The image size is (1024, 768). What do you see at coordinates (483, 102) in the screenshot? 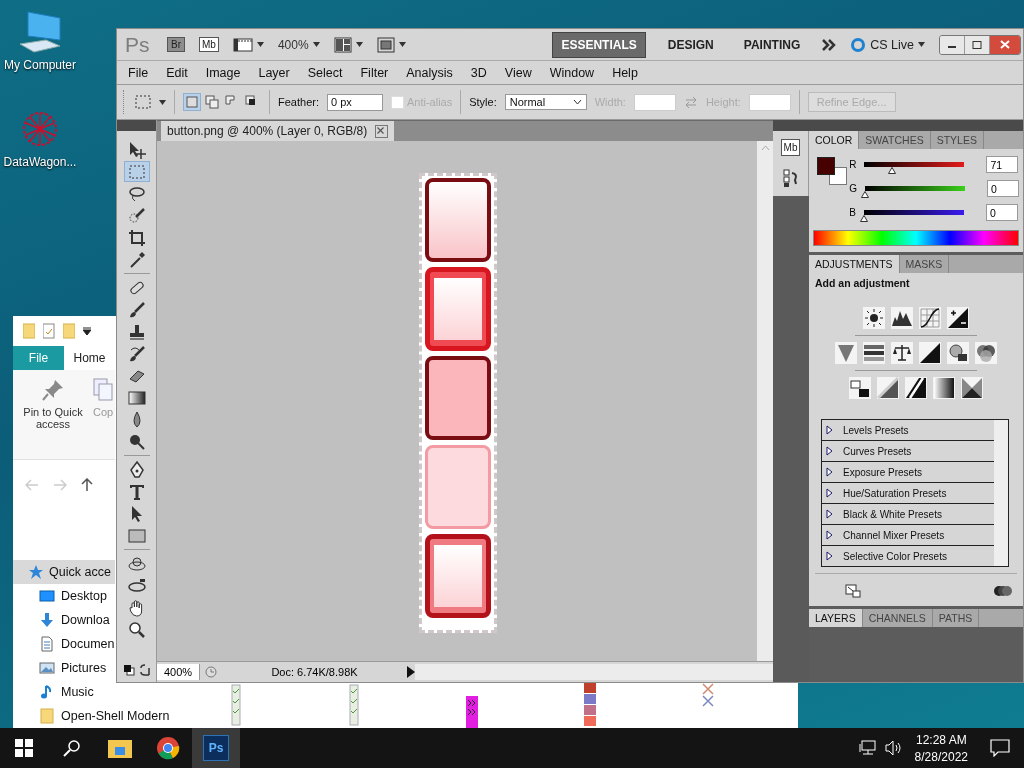
I see `style-label: Style:` at bounding box center [483, 102].